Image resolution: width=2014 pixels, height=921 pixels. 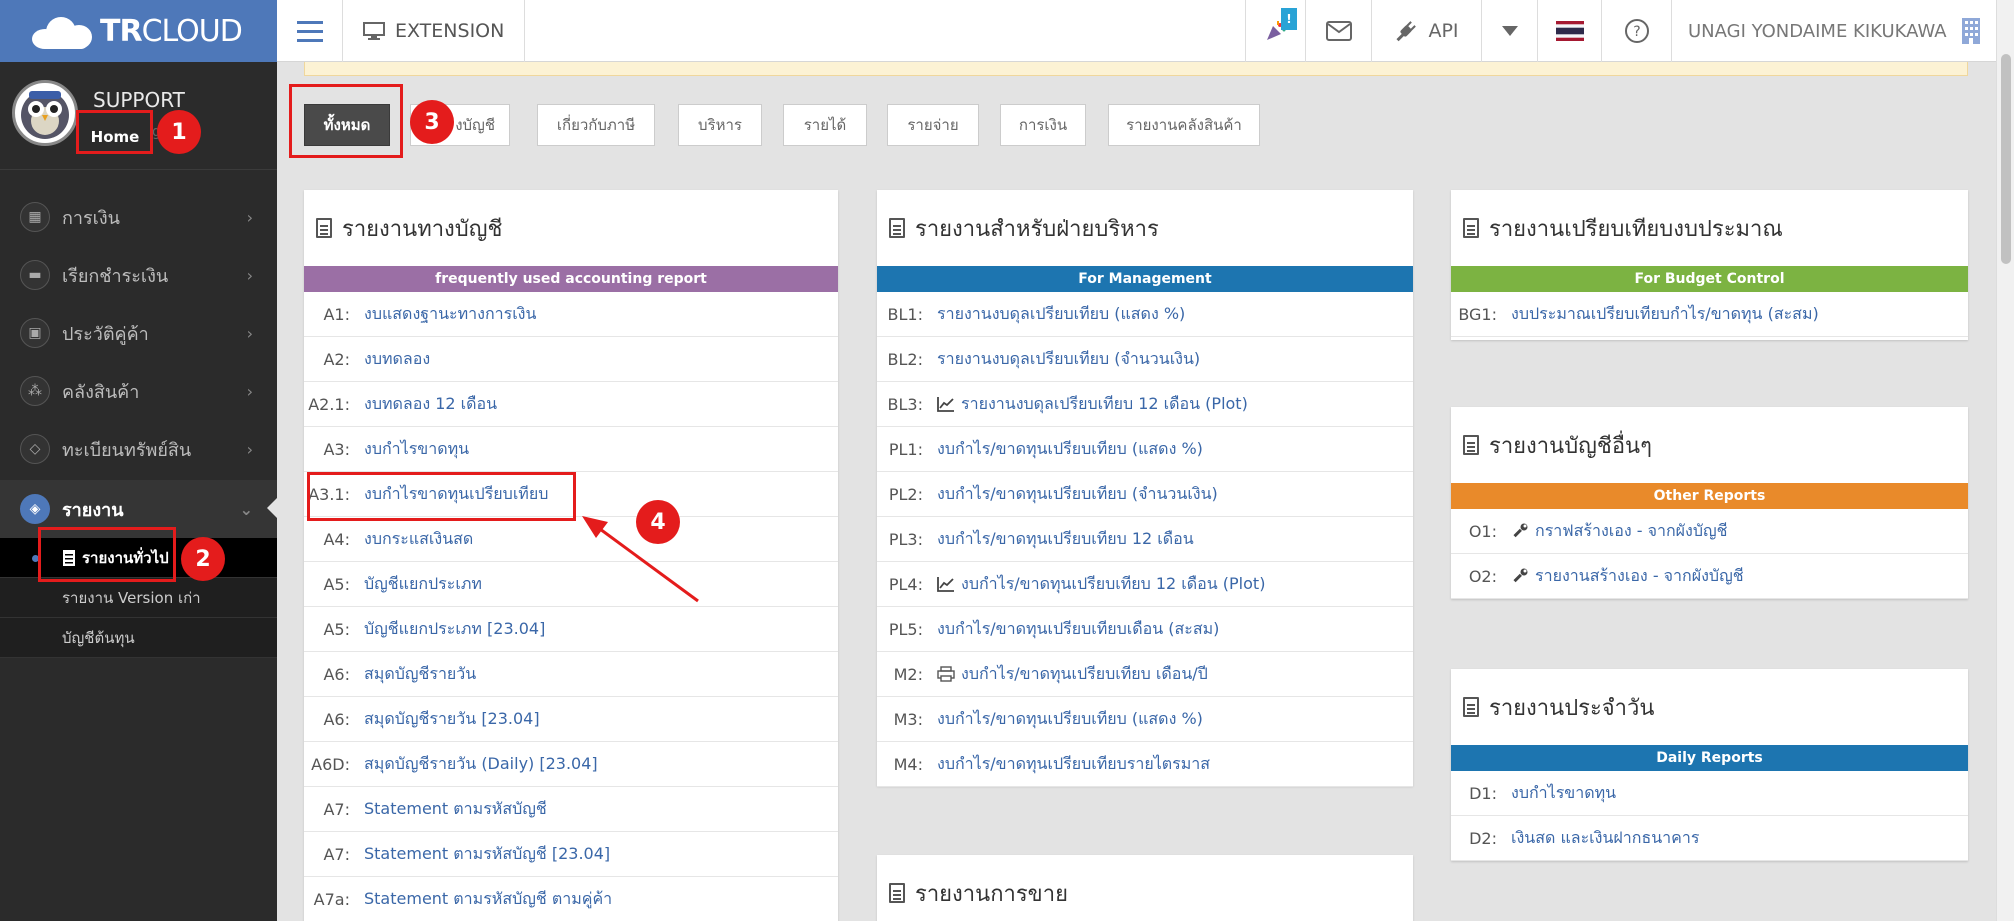 What do you see at coordinates (2005, 460) in the screenshot?
I see `scrollbar` at bounding box center [2005, 460].